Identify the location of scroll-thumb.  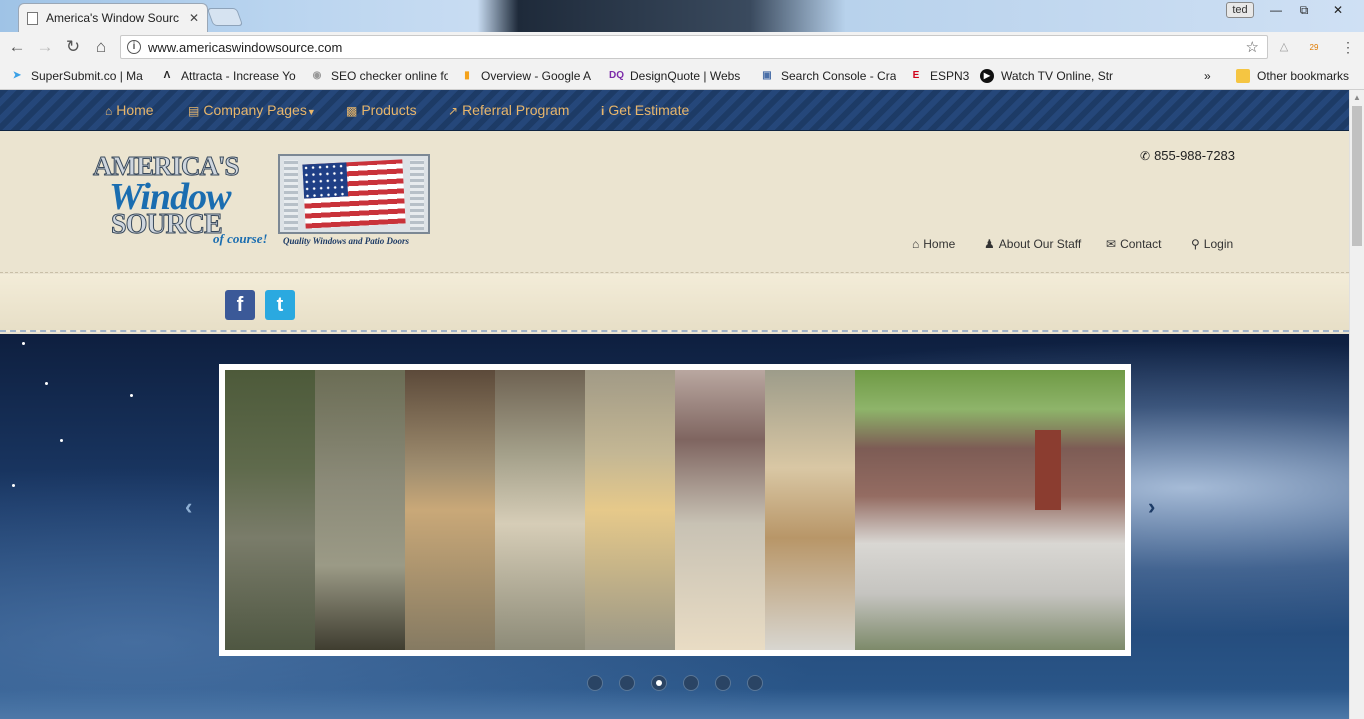
(1357, 176).